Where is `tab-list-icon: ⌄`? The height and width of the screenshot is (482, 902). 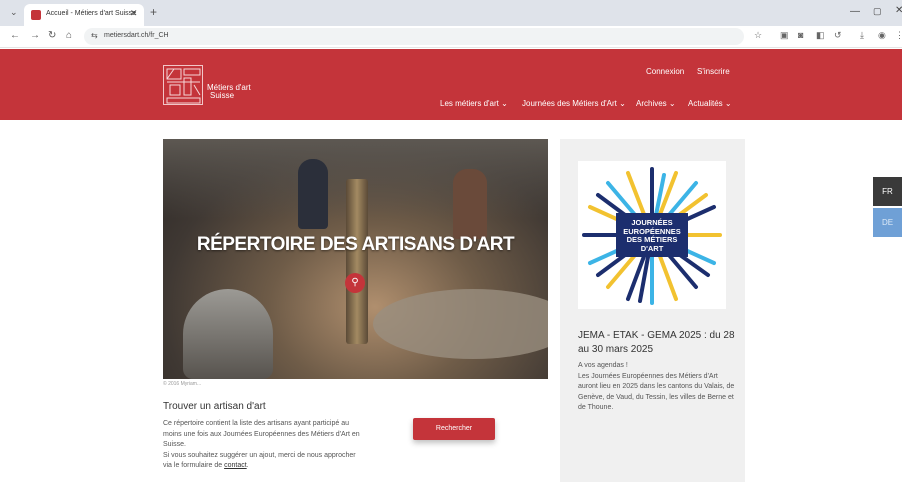
tab-list-icon: ⌄ is located at coordinates (14, 12).